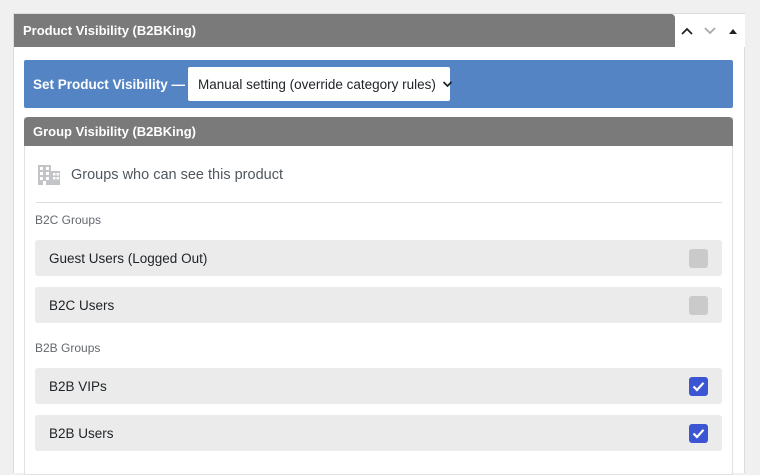 The image size is (760, 475). I want to click on group-row-b2b-vips: B2B VIPs, so click(378, 386).